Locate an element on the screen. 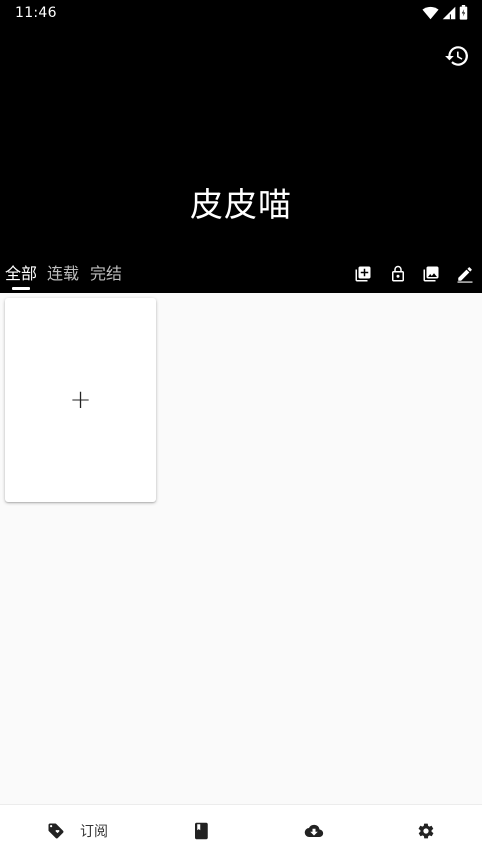 The height and width of the screenshot is (856, 482). bottom-navigation: 订阅 is located at coordinates (241, 830).